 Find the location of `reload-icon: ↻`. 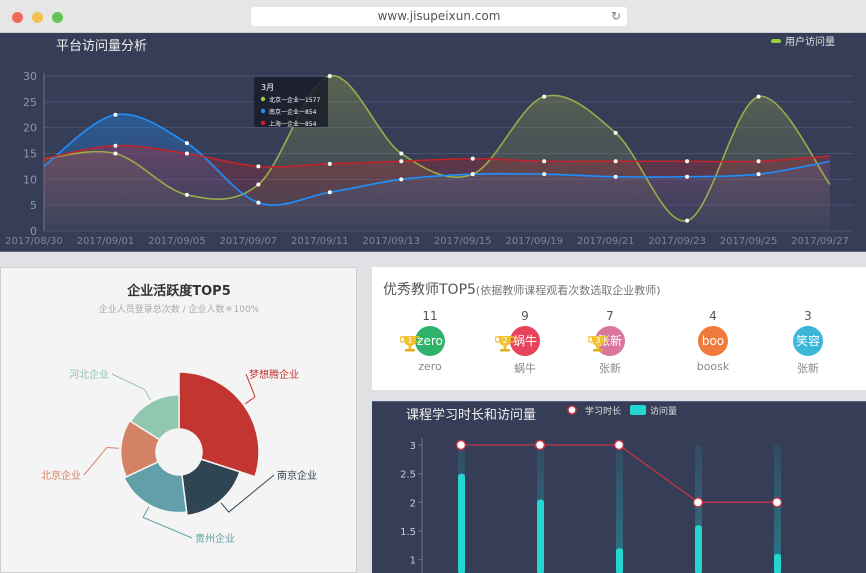

reload-icon: ↻ is located at coordinates (616, 16).